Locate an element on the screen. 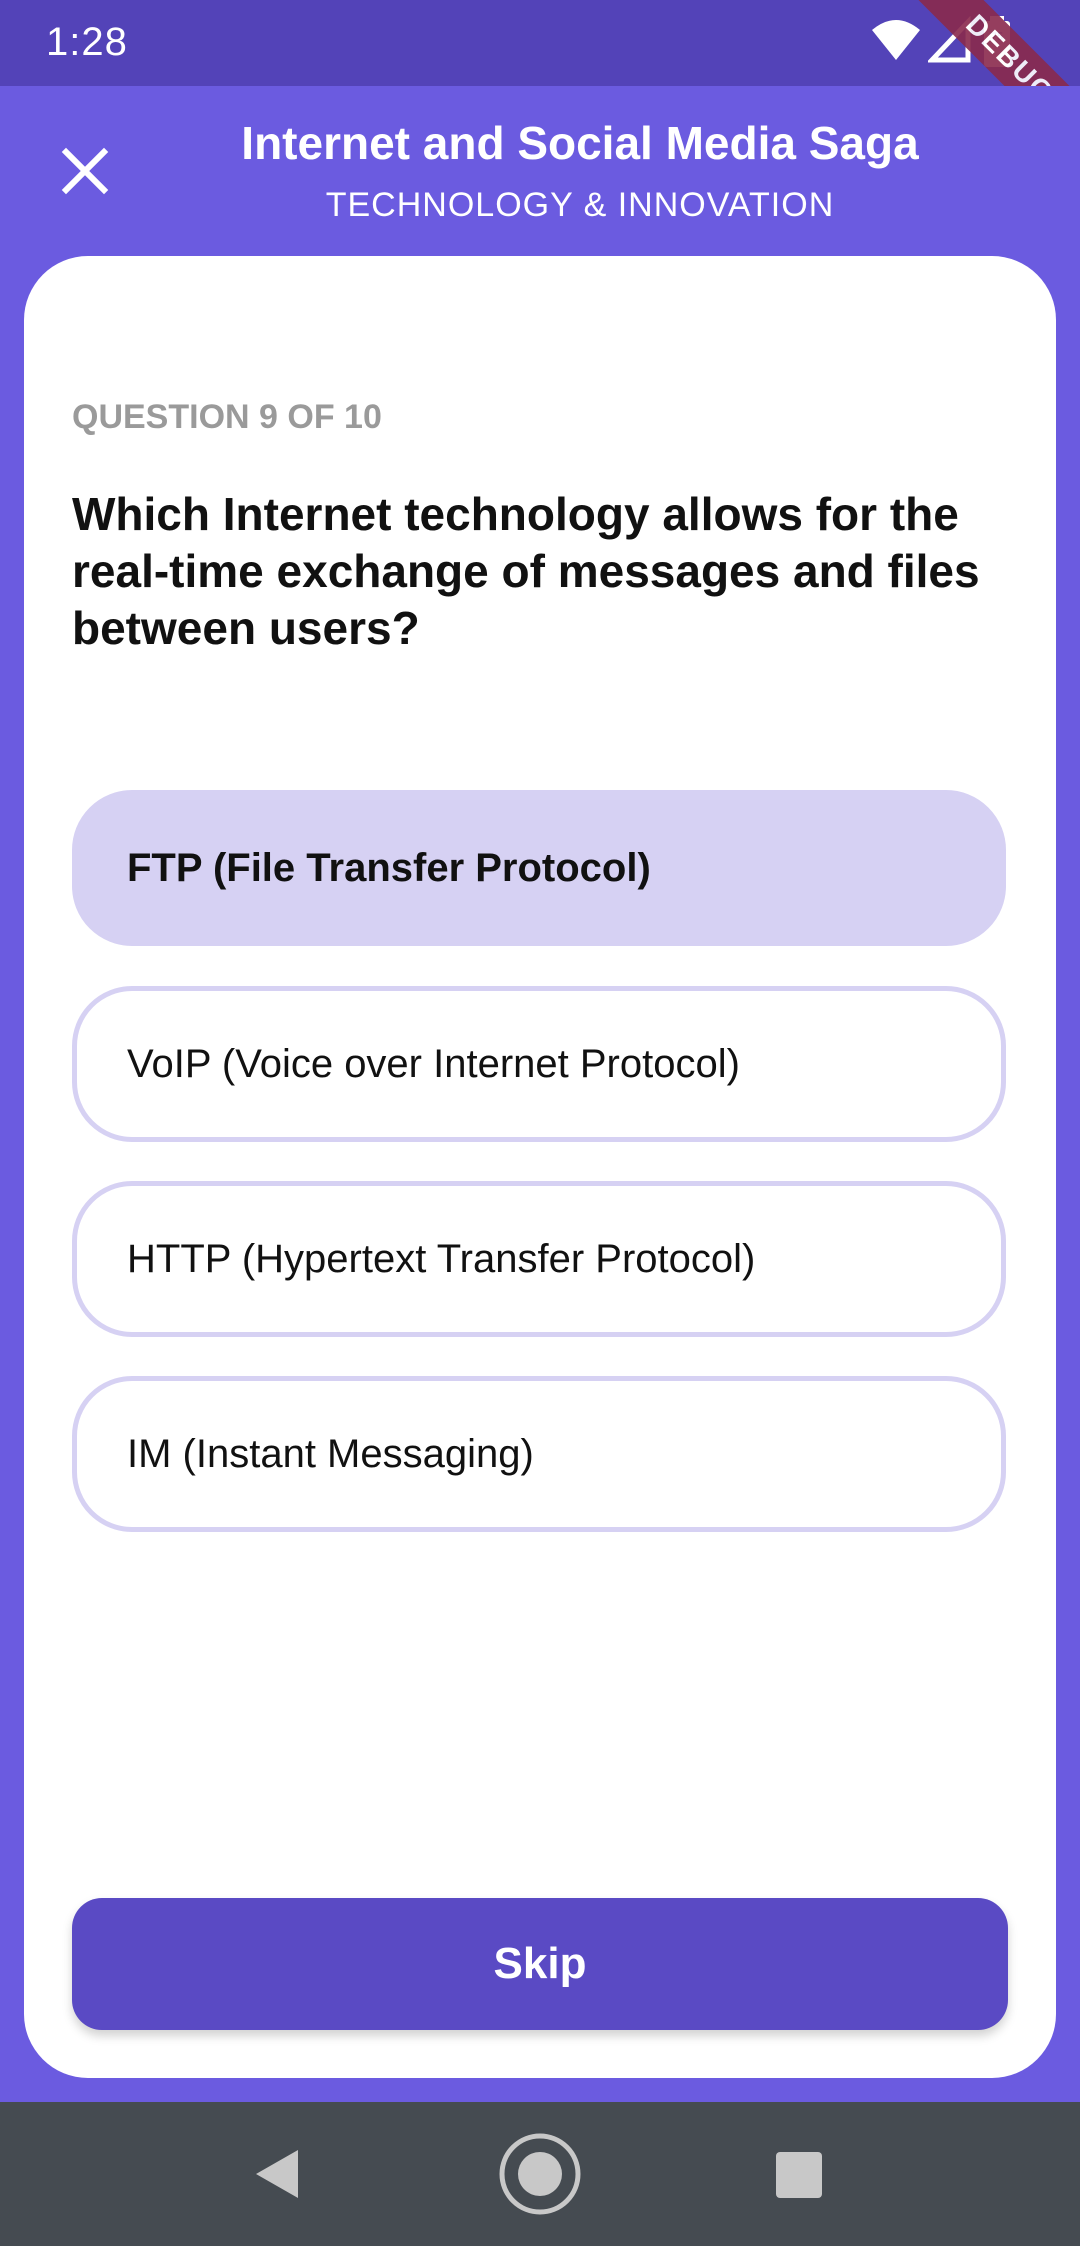 Image resolution: width=1080 pixels, height=2246 pixels. nav-recents-button is located at coordinates (798, 2174).